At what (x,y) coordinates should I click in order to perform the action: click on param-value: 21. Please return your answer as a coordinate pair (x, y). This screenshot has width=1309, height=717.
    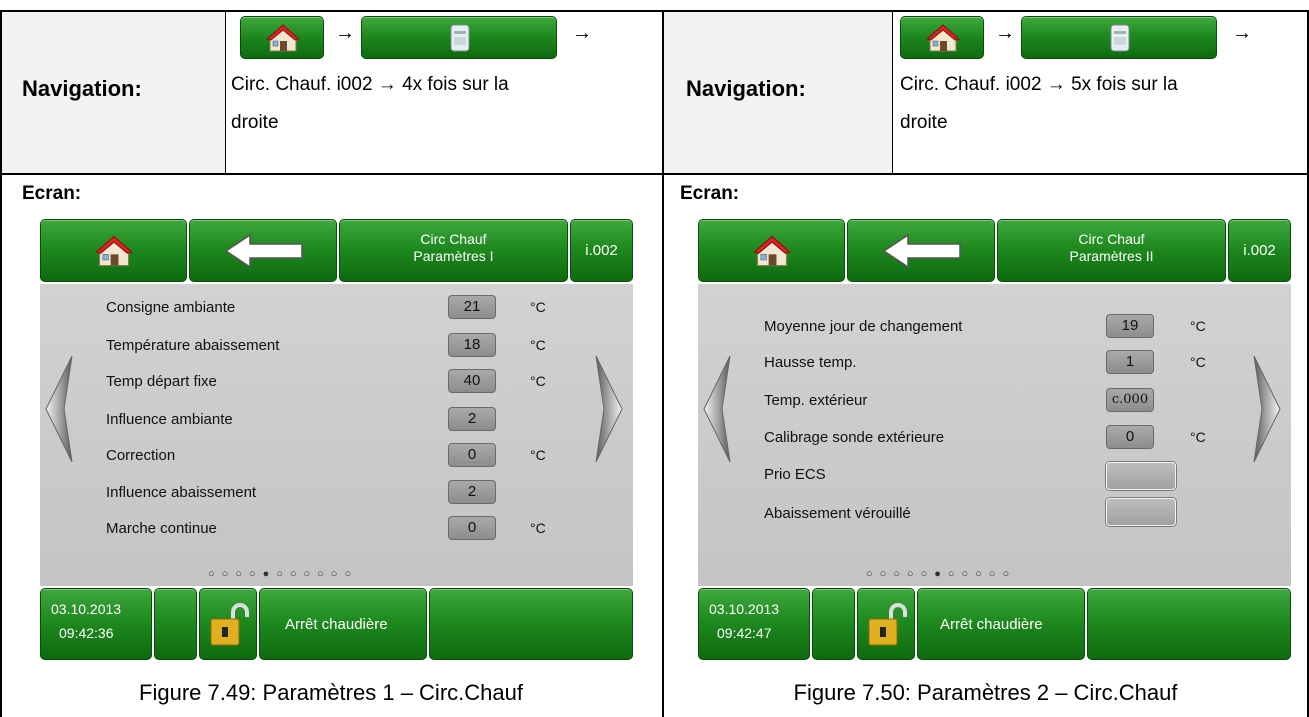
    Looking at the image, I should click on (472, 307).